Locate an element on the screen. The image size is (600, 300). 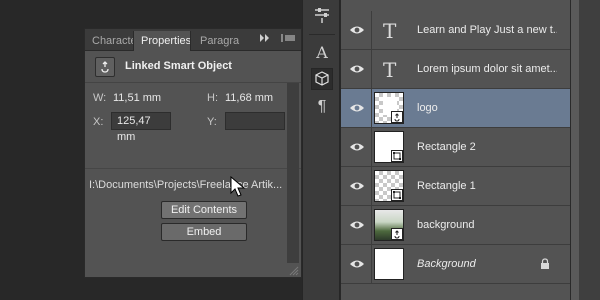
layer-name: background is located at coordinates (487, 225).